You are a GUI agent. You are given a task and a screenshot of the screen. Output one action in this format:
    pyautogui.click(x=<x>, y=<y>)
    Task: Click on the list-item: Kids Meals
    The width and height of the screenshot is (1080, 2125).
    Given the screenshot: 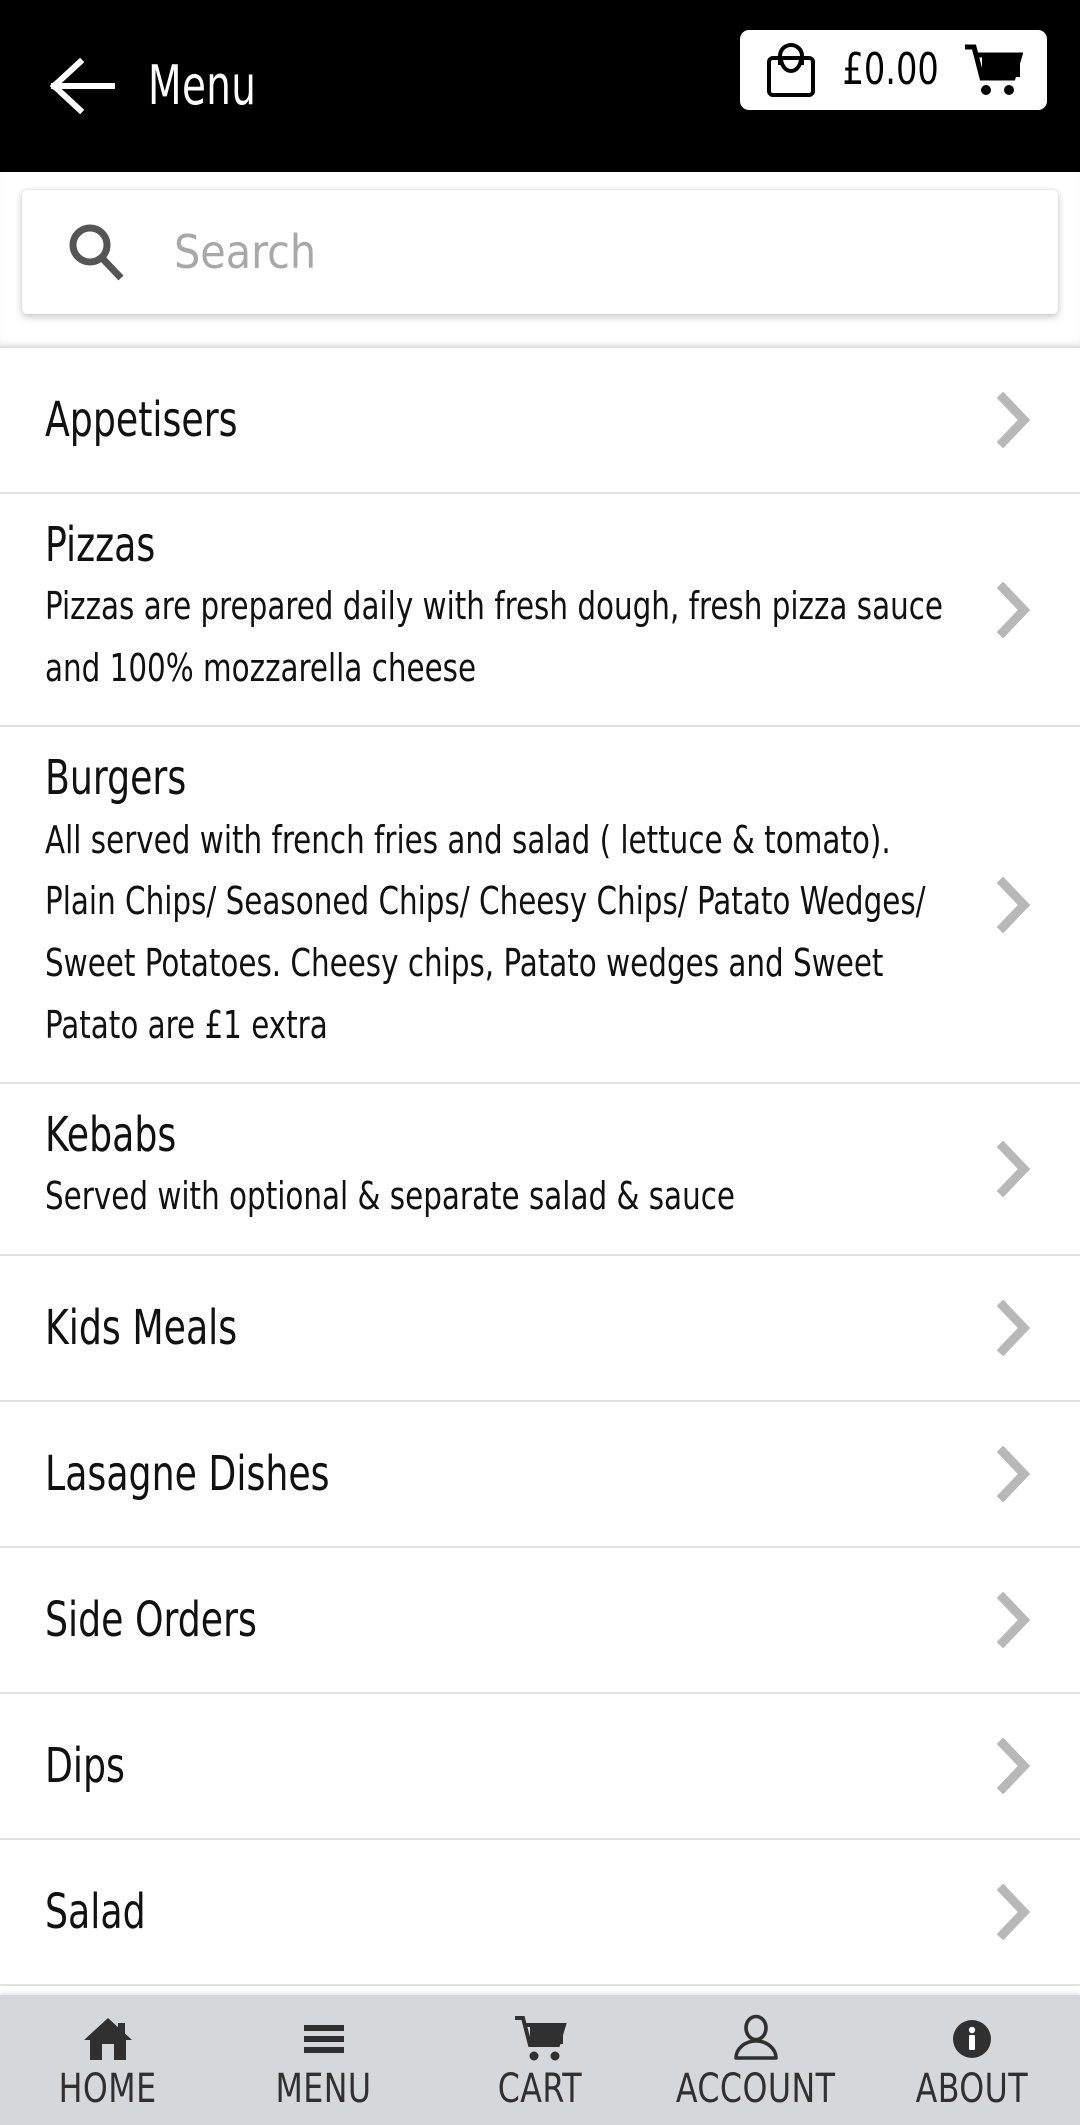 What is the action you would take?
    pyautogui.click(x=540, y=1329)
    